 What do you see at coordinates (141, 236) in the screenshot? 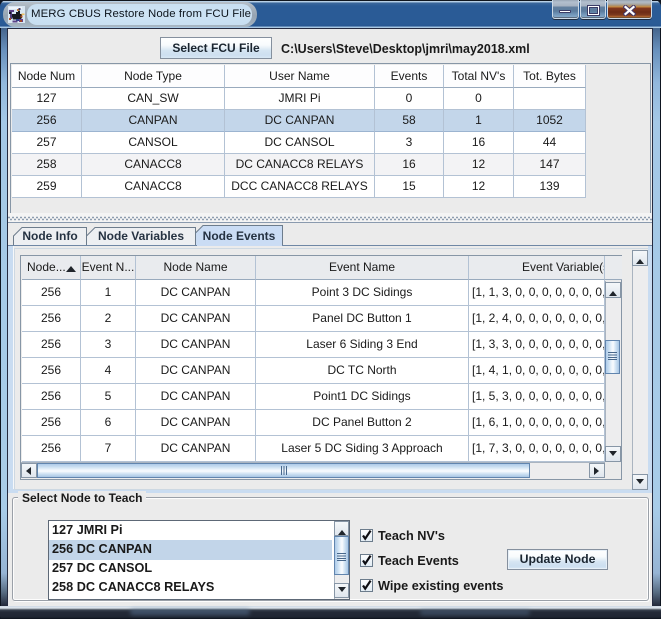
I see `svg-text: Node Variables` at bounding box center [141, 236].